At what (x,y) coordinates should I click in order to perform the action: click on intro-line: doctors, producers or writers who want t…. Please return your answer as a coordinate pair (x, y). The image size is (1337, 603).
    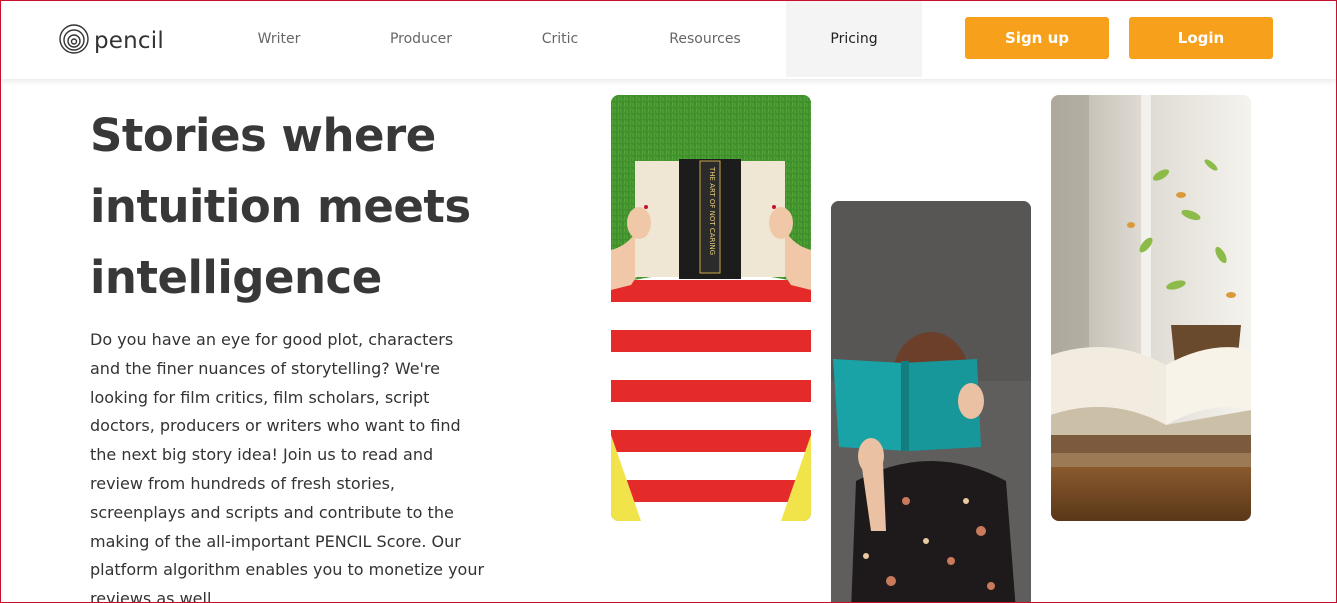
    Looking at the image, I should click on (275, 426).